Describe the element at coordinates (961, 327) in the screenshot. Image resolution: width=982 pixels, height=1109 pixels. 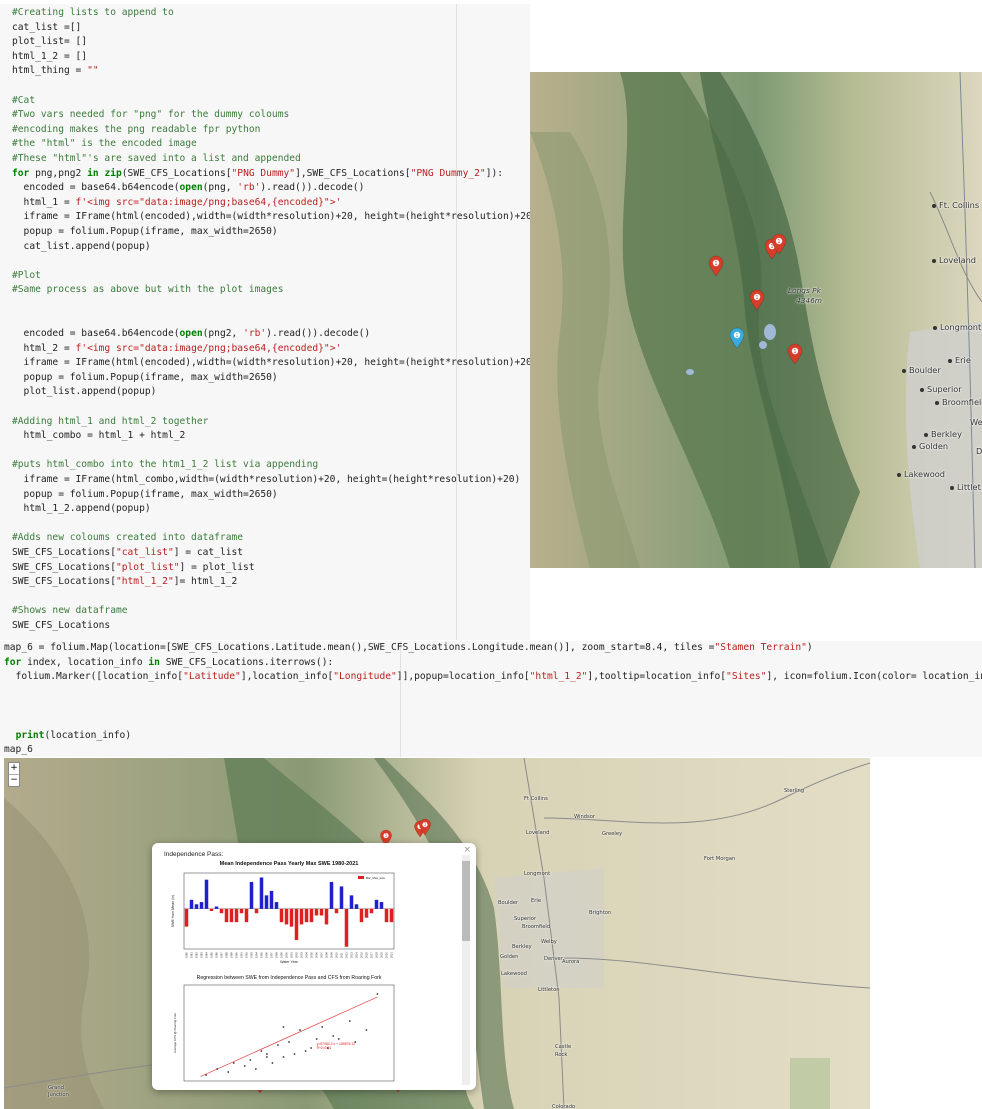
I see `city-name: Longmont` at that location.